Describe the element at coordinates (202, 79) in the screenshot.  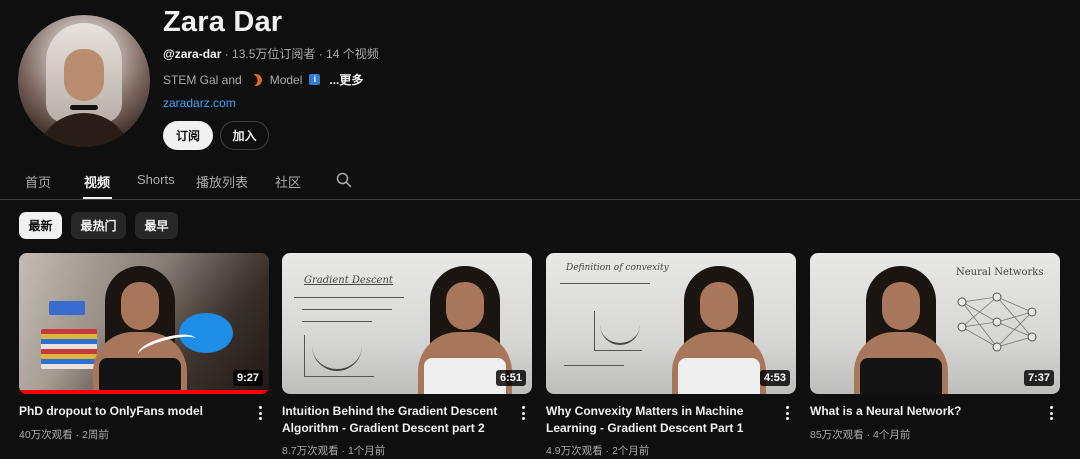
I see `description-prefix: STEM Gal and` at that location.